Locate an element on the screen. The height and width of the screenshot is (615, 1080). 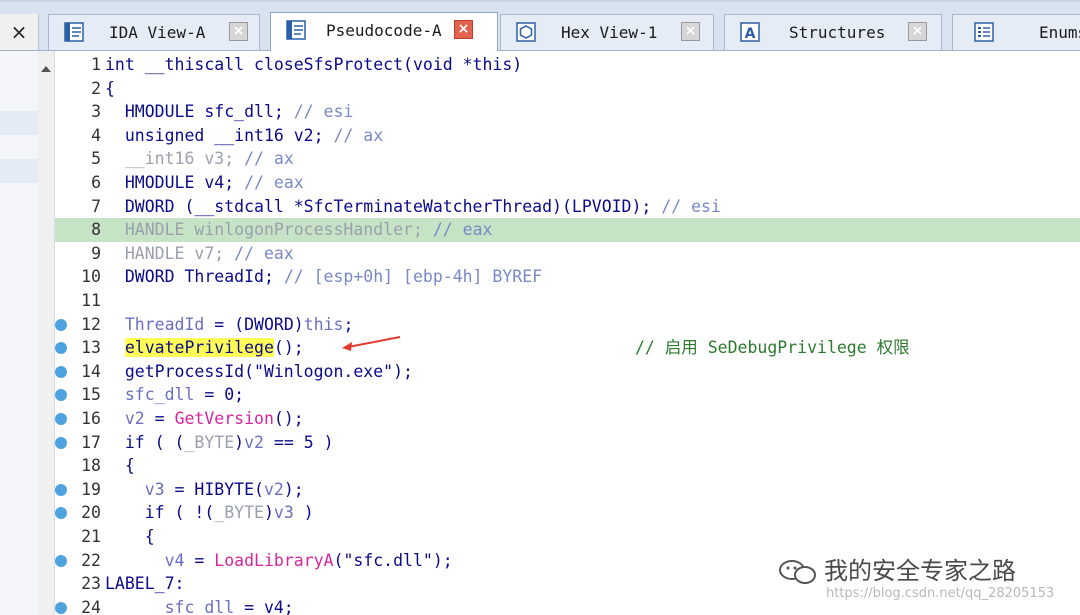
code-text: sfc_dll = 0; is located at coordinates (174, 395).